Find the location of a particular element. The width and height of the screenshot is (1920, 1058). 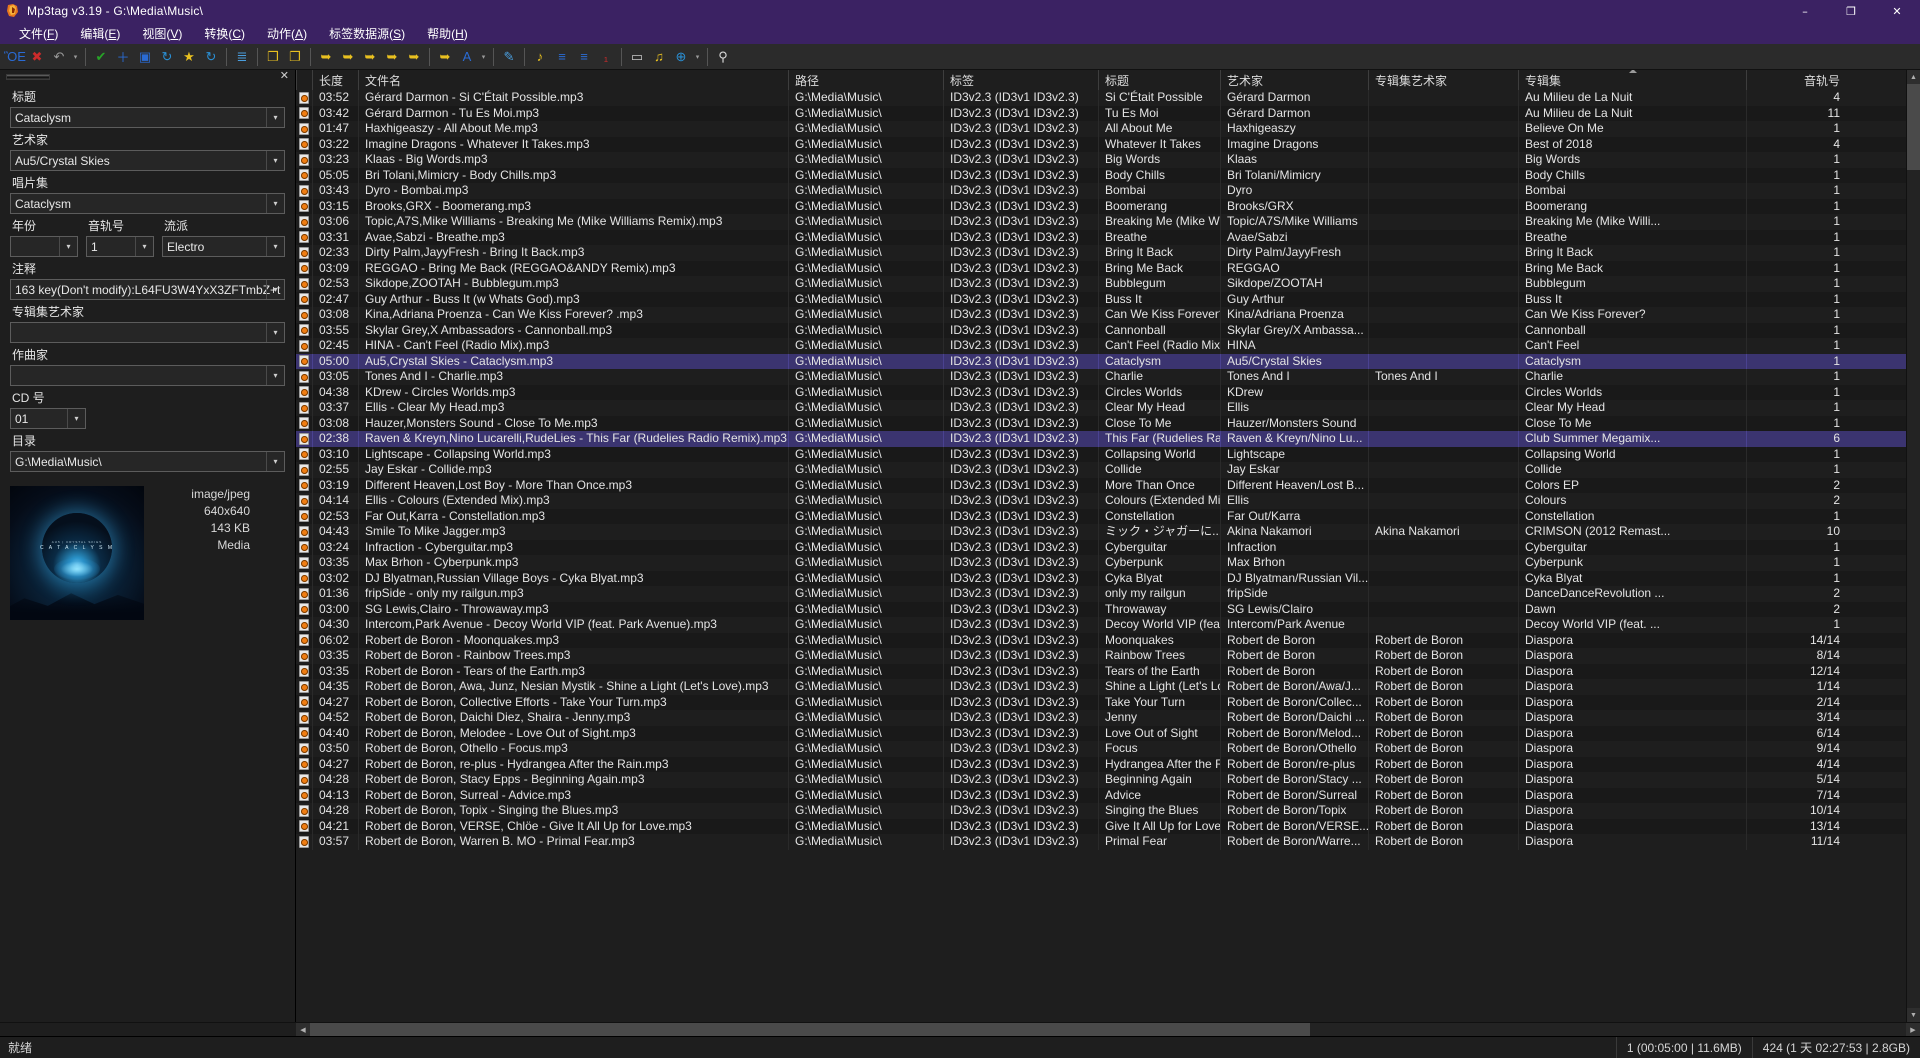

horizontal-scroll-thumb is located at coordinates (810, 1029).